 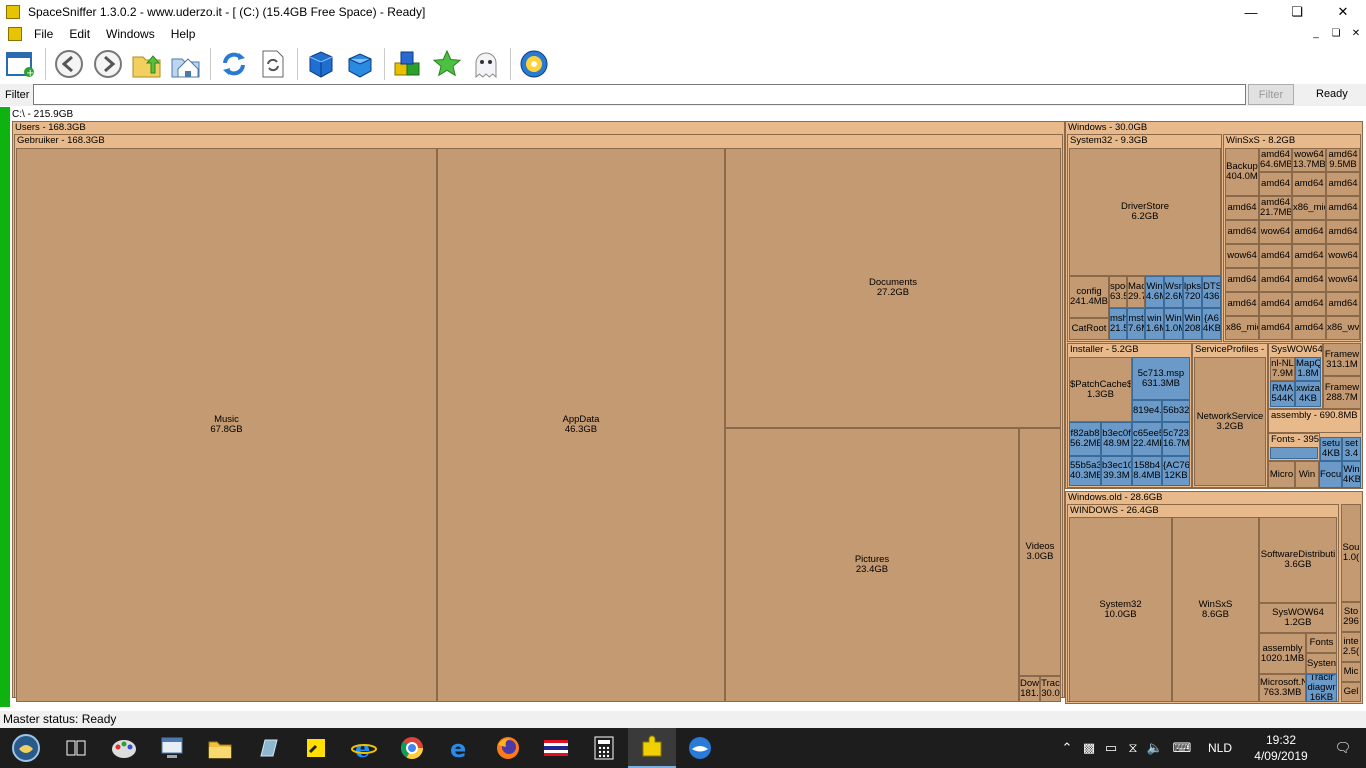 I want to click on treemap-block-wow64-4: wow64, so click(x=1343, y=256).